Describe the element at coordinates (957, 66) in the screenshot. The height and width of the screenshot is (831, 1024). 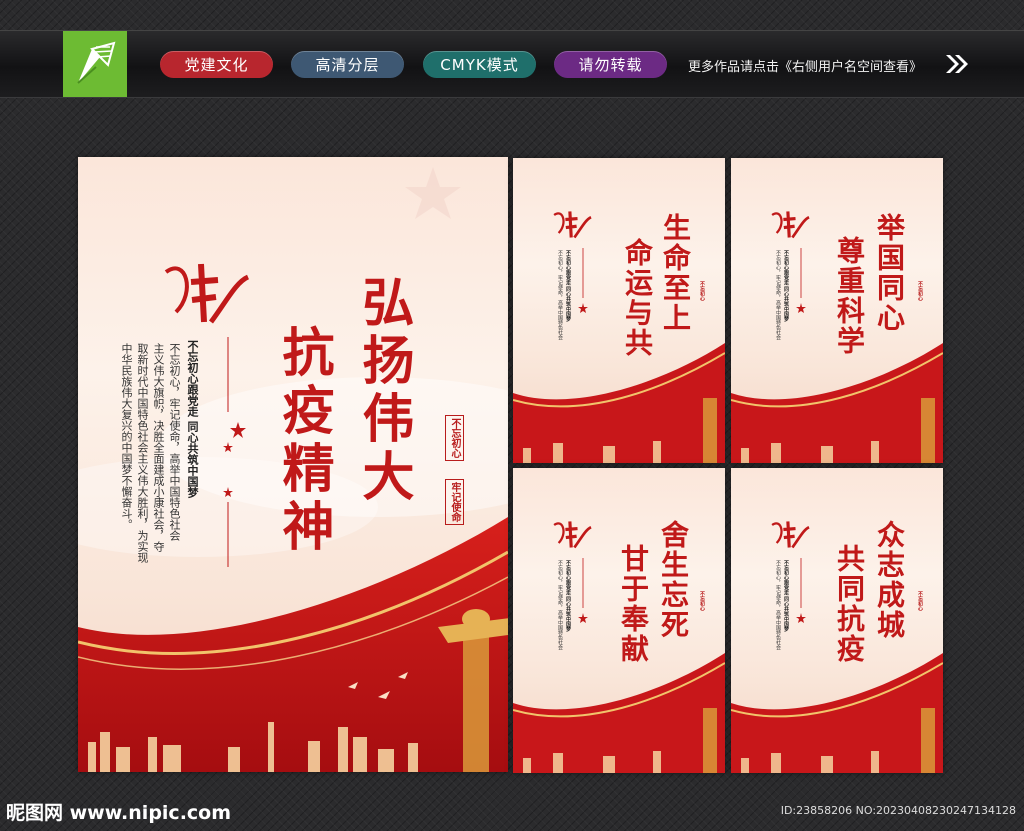
I see `double-arrow-icon` at that location.